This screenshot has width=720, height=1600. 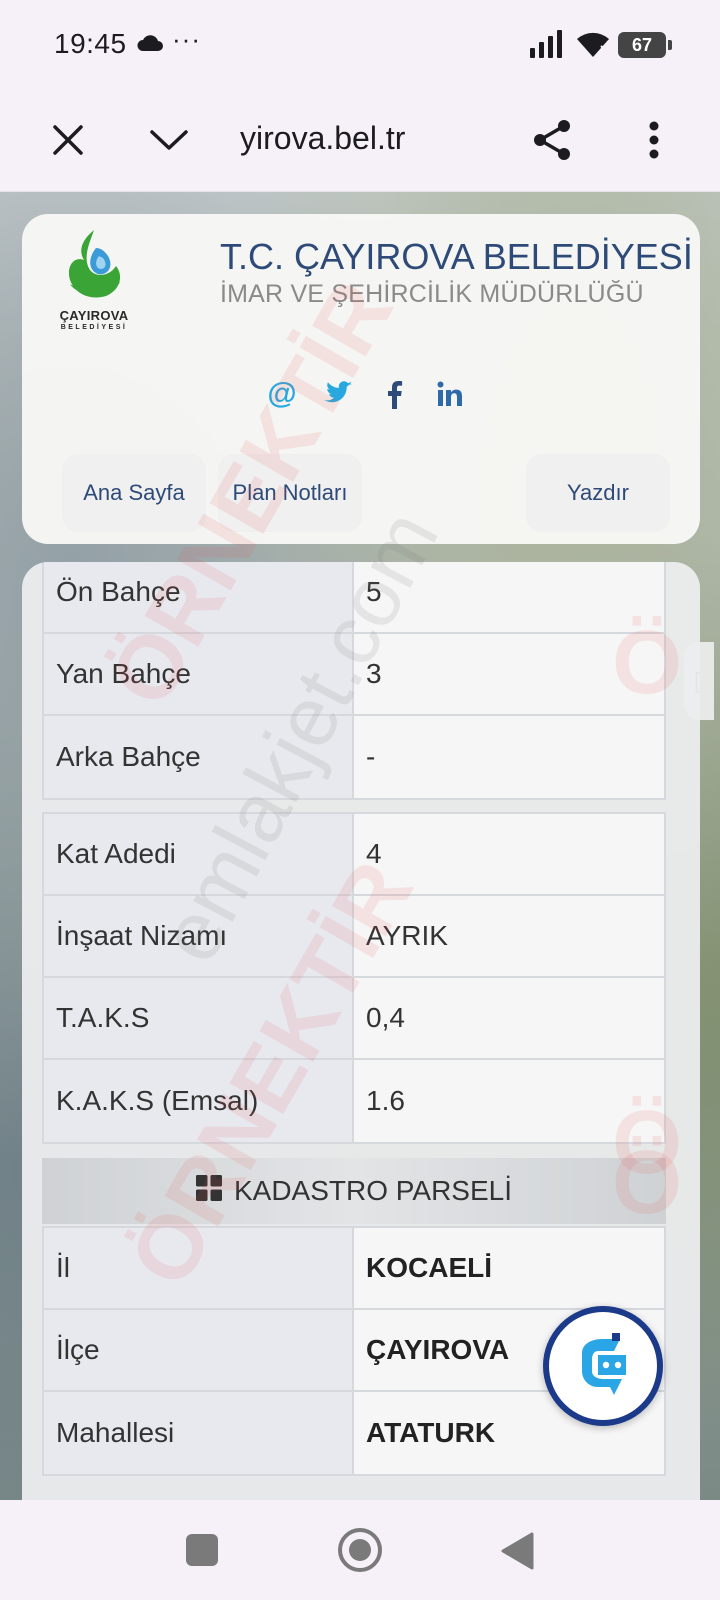 What do you see at coordinates (199, 854) in the screenshot?
I see `row-label: Kat Adedi` at bounding box center [199, 854].